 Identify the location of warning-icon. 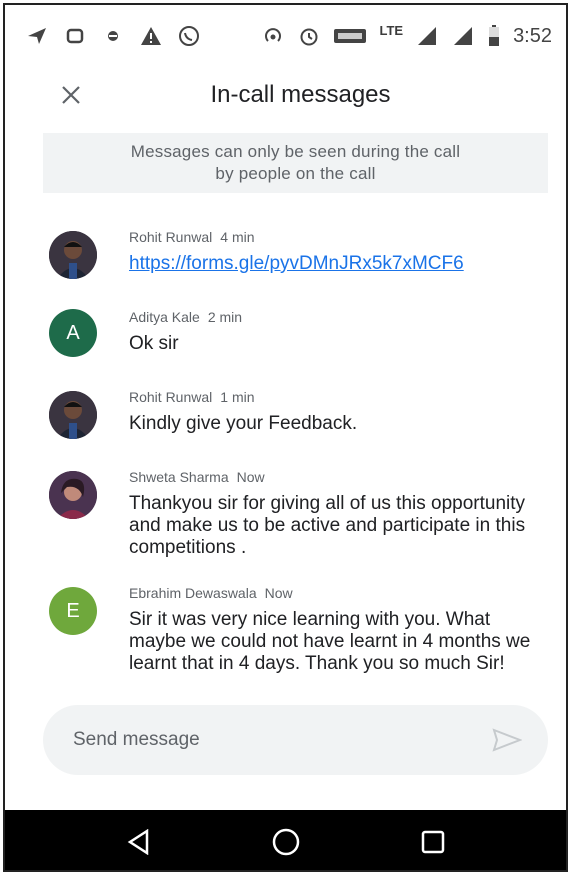
(151, 36).